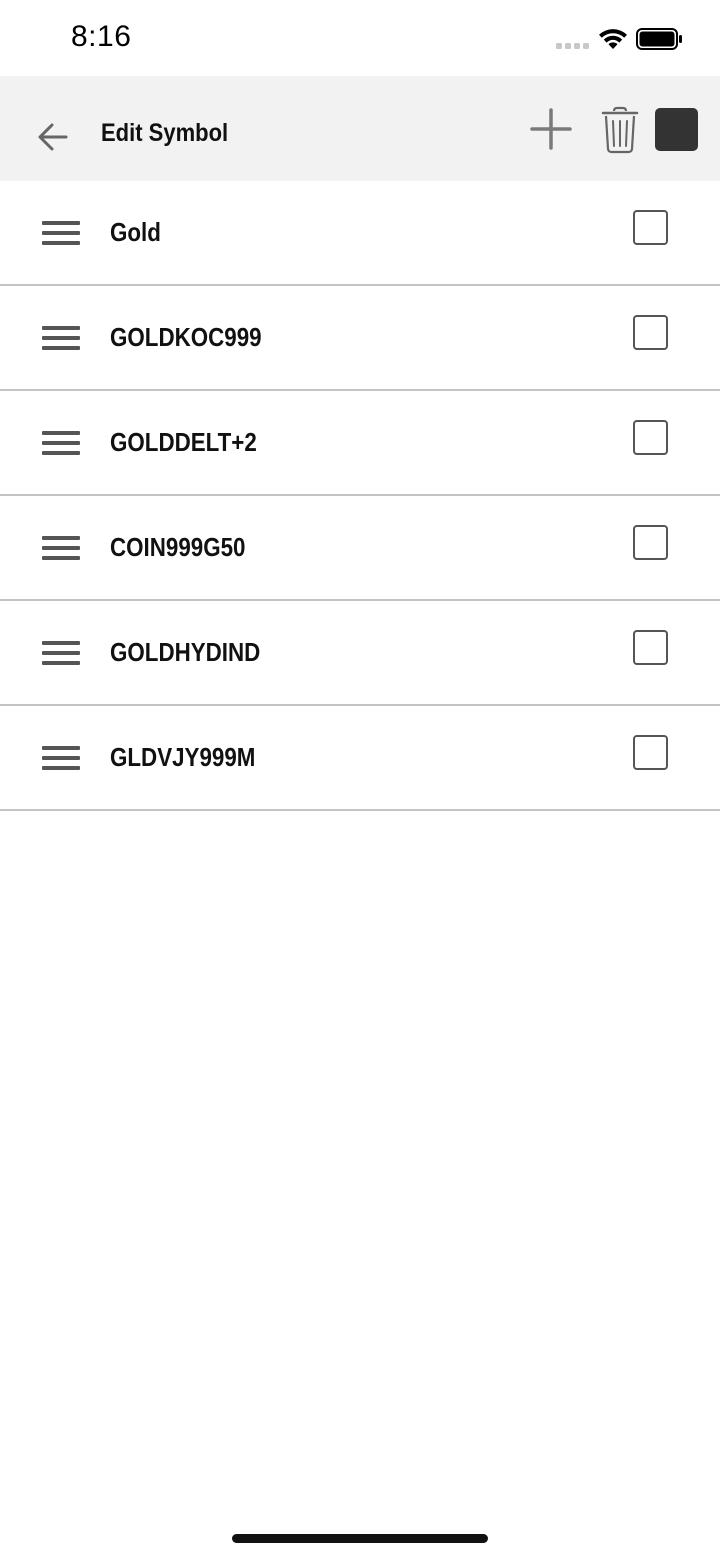 Image resolution: width=720 pixels, height=1558 pixels. I want to click on symbol-label: GOLDHYDIND, so click(185, 652).